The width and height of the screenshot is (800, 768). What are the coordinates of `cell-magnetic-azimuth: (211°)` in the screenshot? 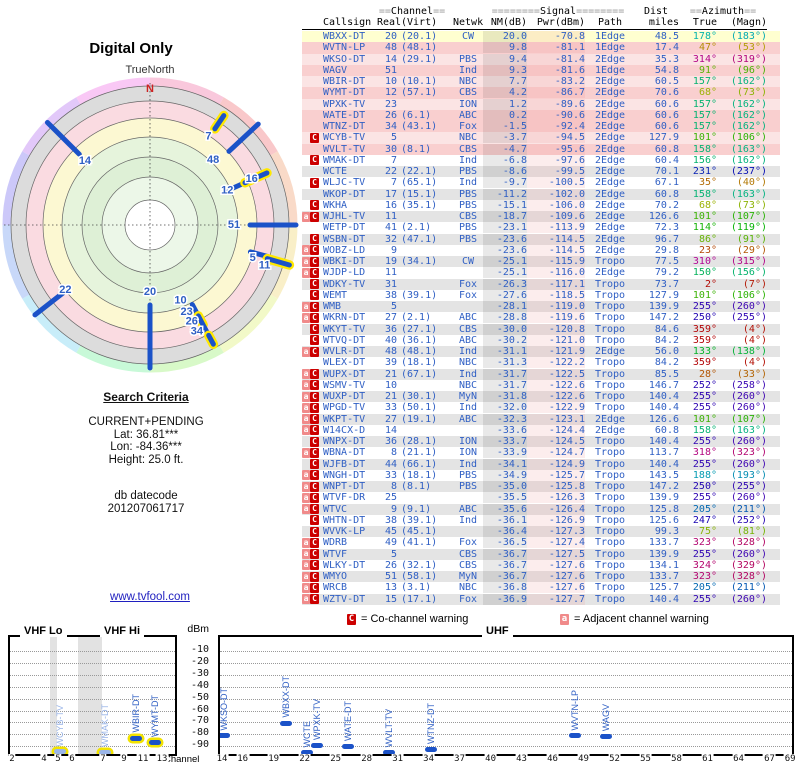 It's located at (748, 509).